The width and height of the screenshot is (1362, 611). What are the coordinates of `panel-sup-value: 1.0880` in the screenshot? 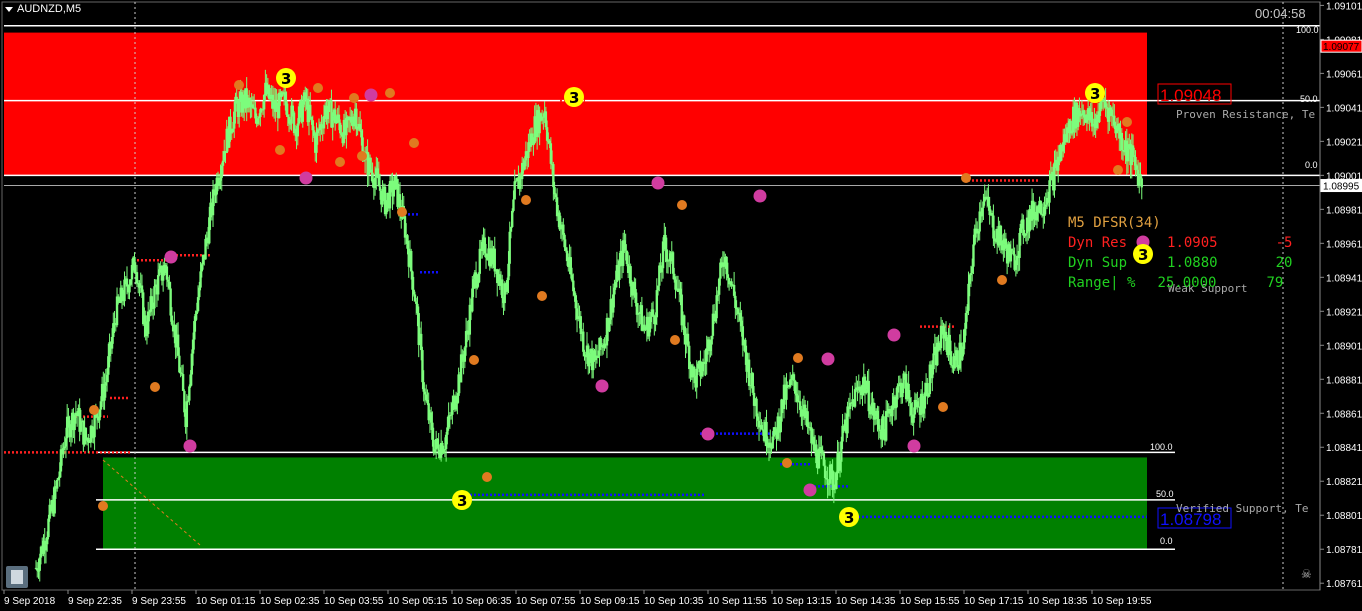 It's located at (1192, 263).